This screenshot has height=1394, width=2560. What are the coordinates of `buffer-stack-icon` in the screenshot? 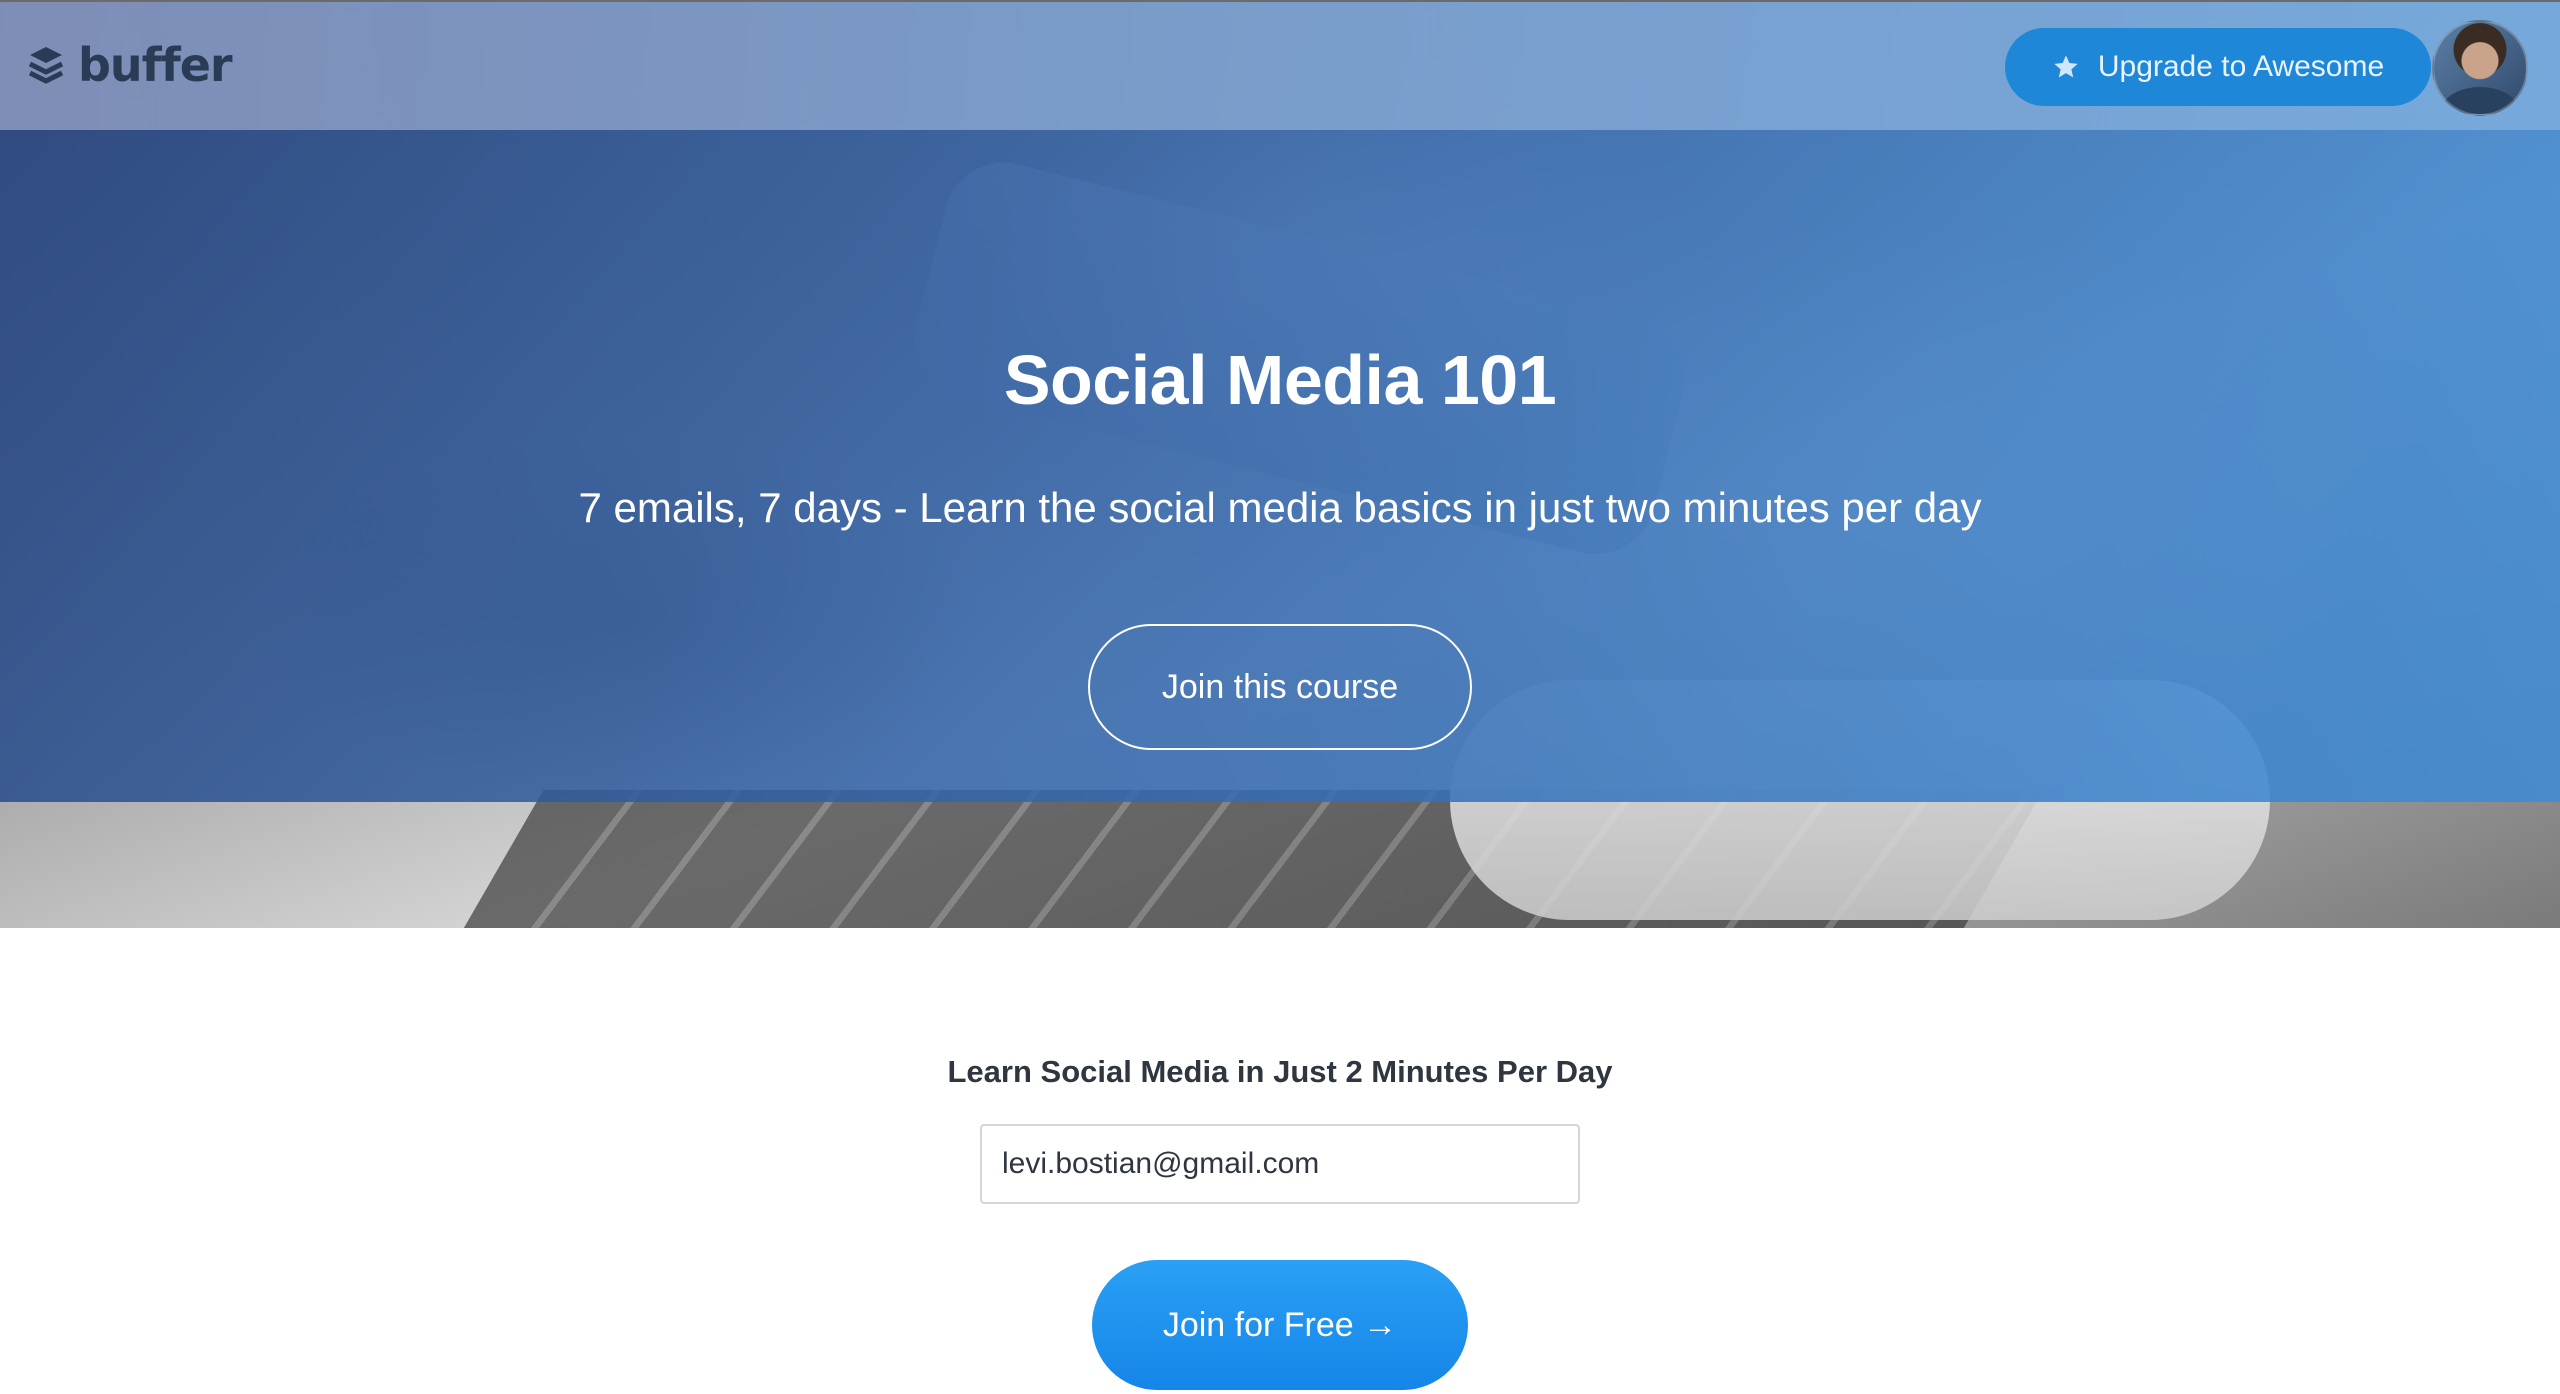 It's located at (46, 65).